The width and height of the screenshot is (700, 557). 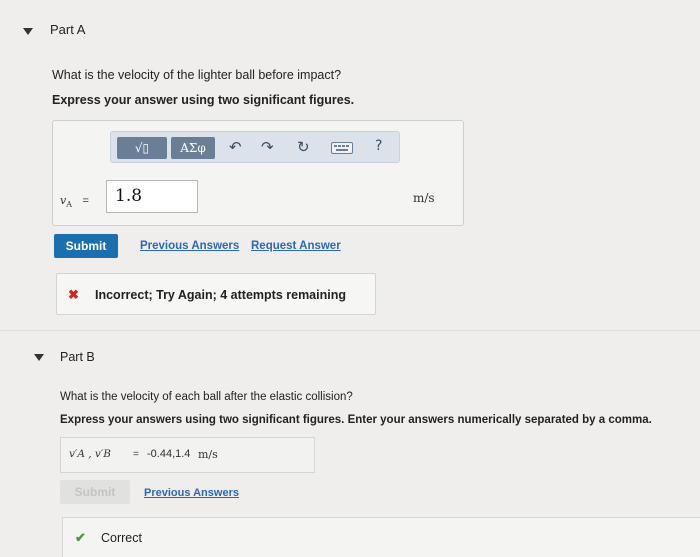 I want to click on part-b-title: Part B, so click(x=77, y=357).